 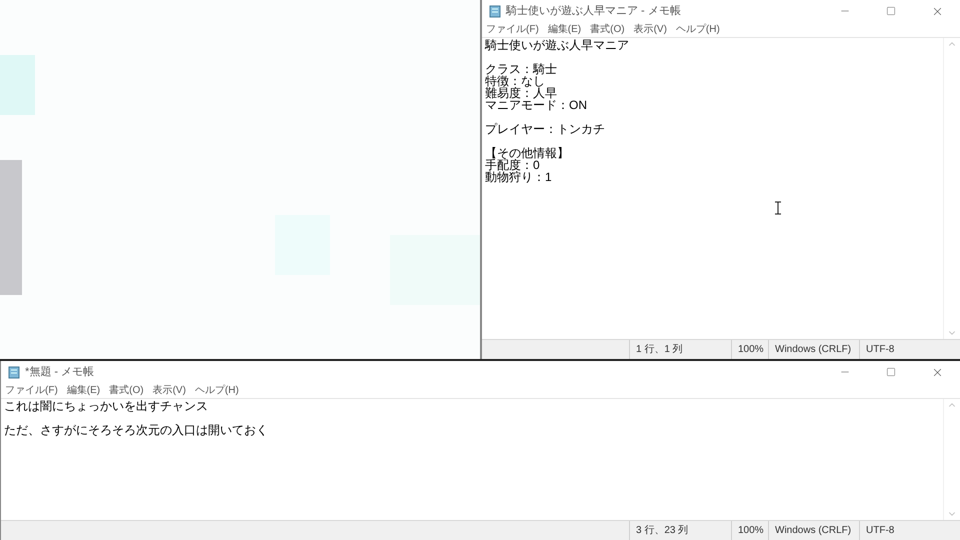 I want to click on mouse-pointer-icon, so click(x=778, y=208).